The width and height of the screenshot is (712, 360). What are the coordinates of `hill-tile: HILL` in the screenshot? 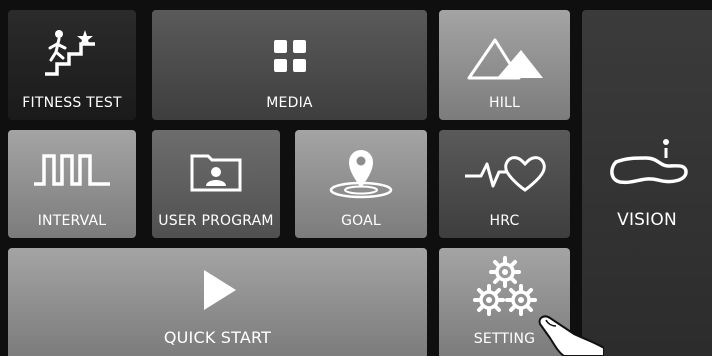 It's located at (504, 65).